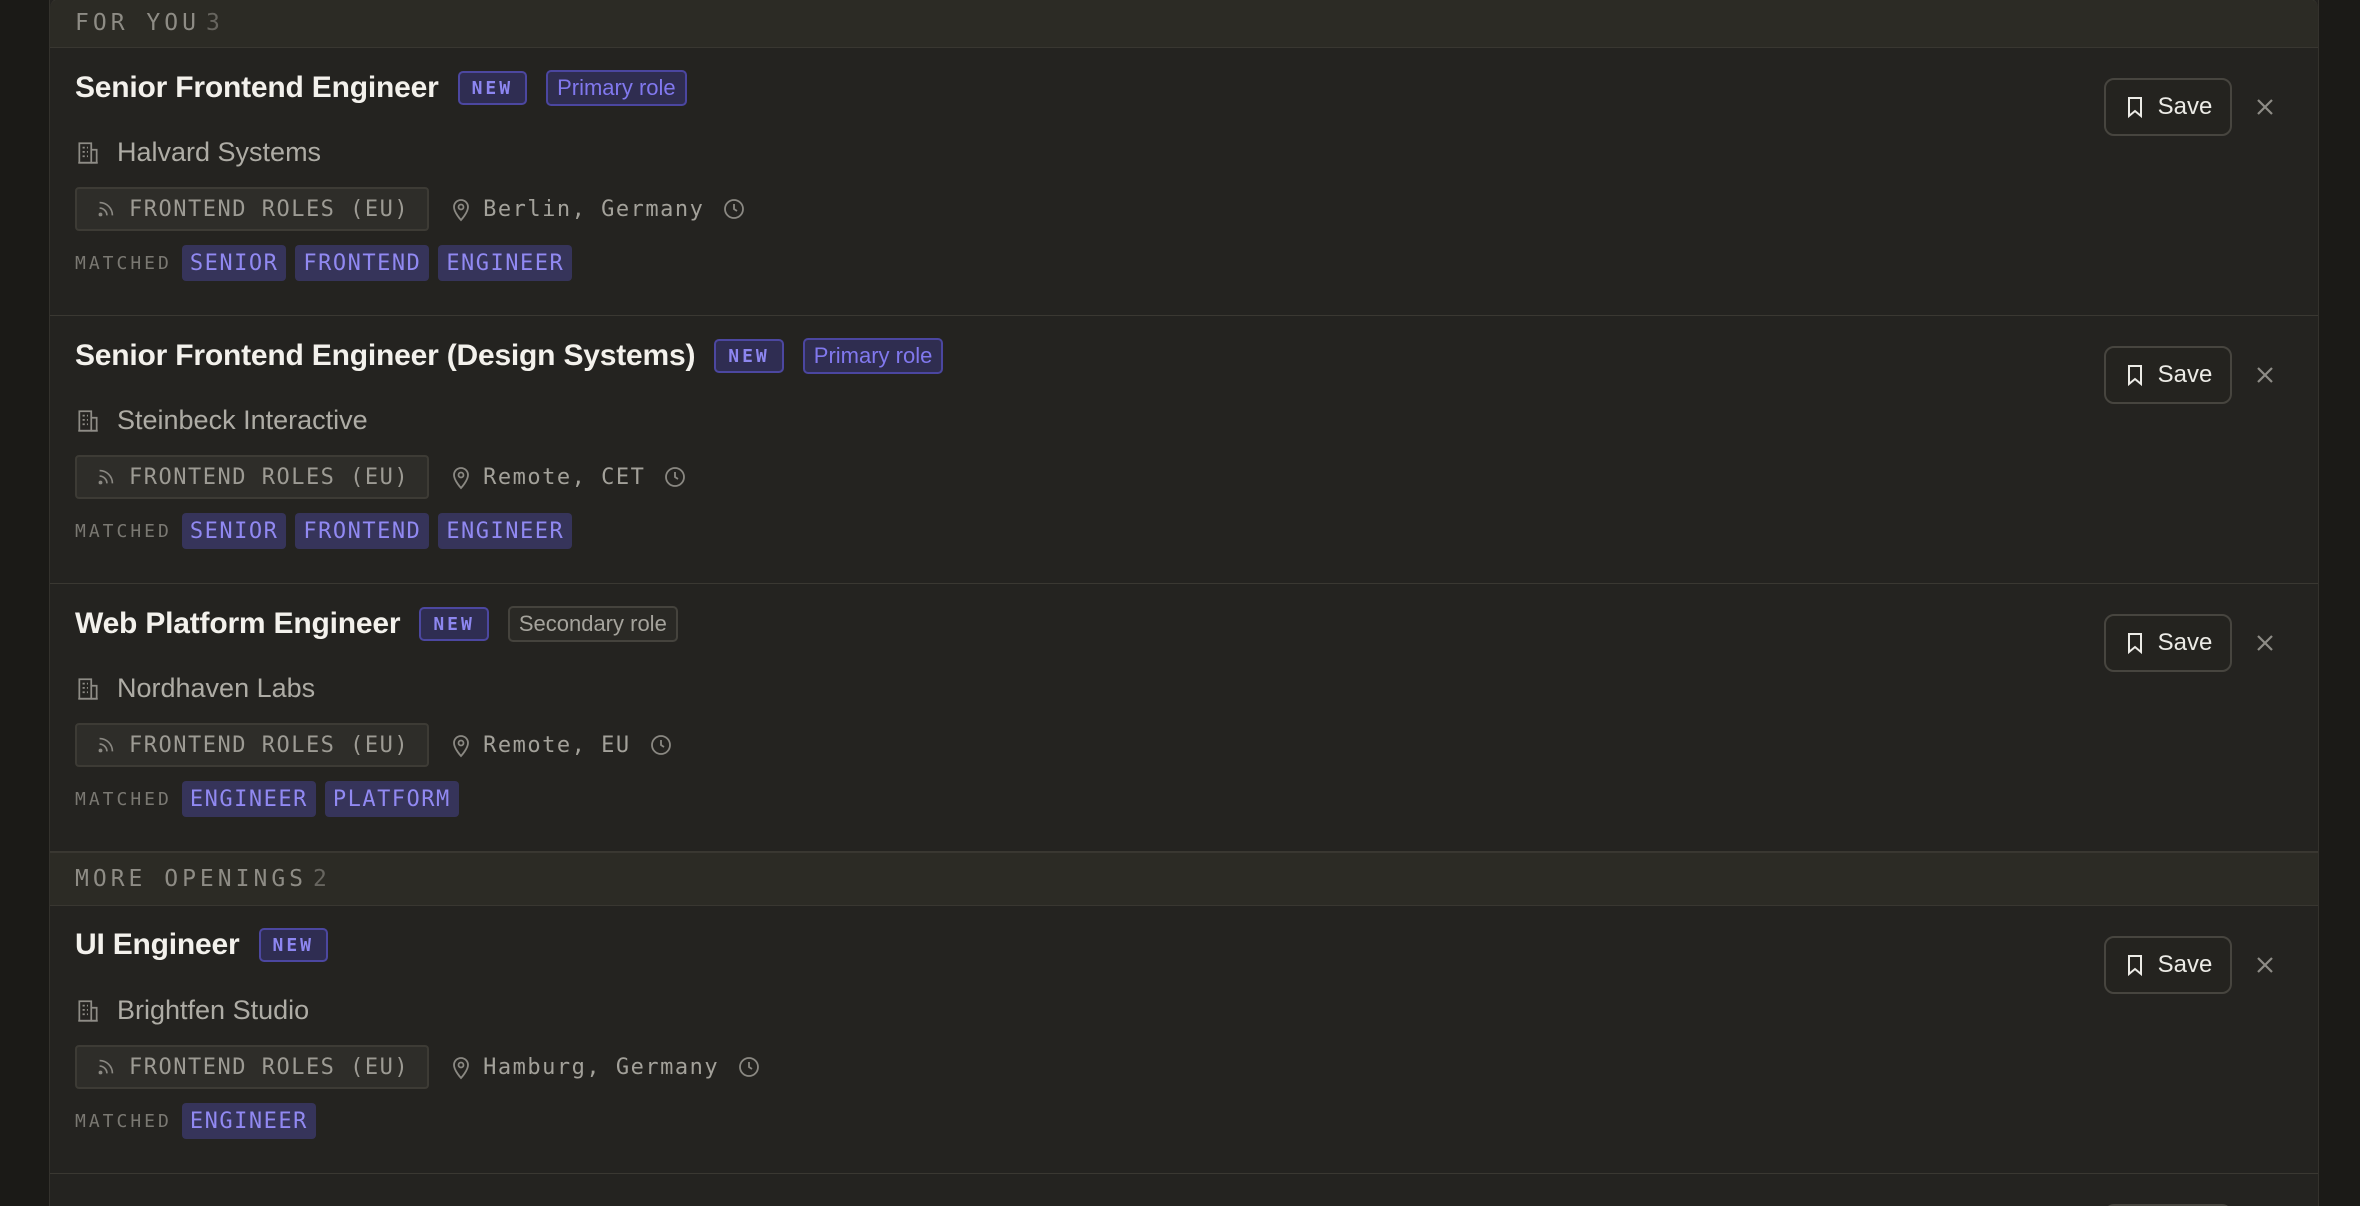 The height and width of the screenshot is (1206, 2360). What do you see at coordinates (594, 209) in the screenshot?
I see `location-text: Berlin, Germany` at bounding box center [594, 209].